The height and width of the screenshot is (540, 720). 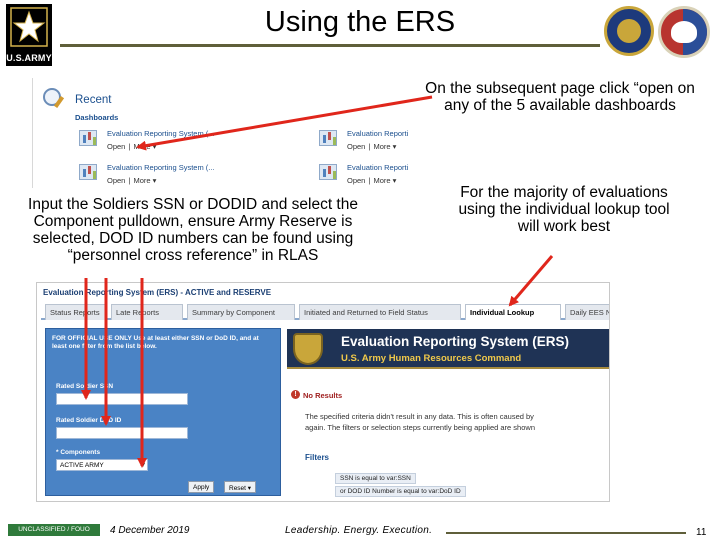 What do you see at coordinates (54, 530) in the screenshot?
I see `classification-badge: UNCLASSIFIED / FOUO` at bounding box center [54, 530].